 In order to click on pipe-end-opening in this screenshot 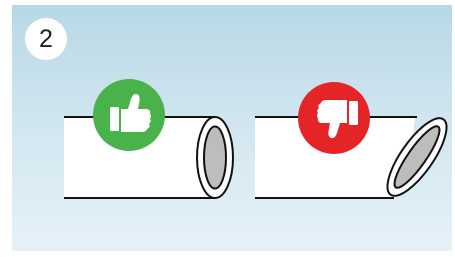, I will do `click(215, 157)`.